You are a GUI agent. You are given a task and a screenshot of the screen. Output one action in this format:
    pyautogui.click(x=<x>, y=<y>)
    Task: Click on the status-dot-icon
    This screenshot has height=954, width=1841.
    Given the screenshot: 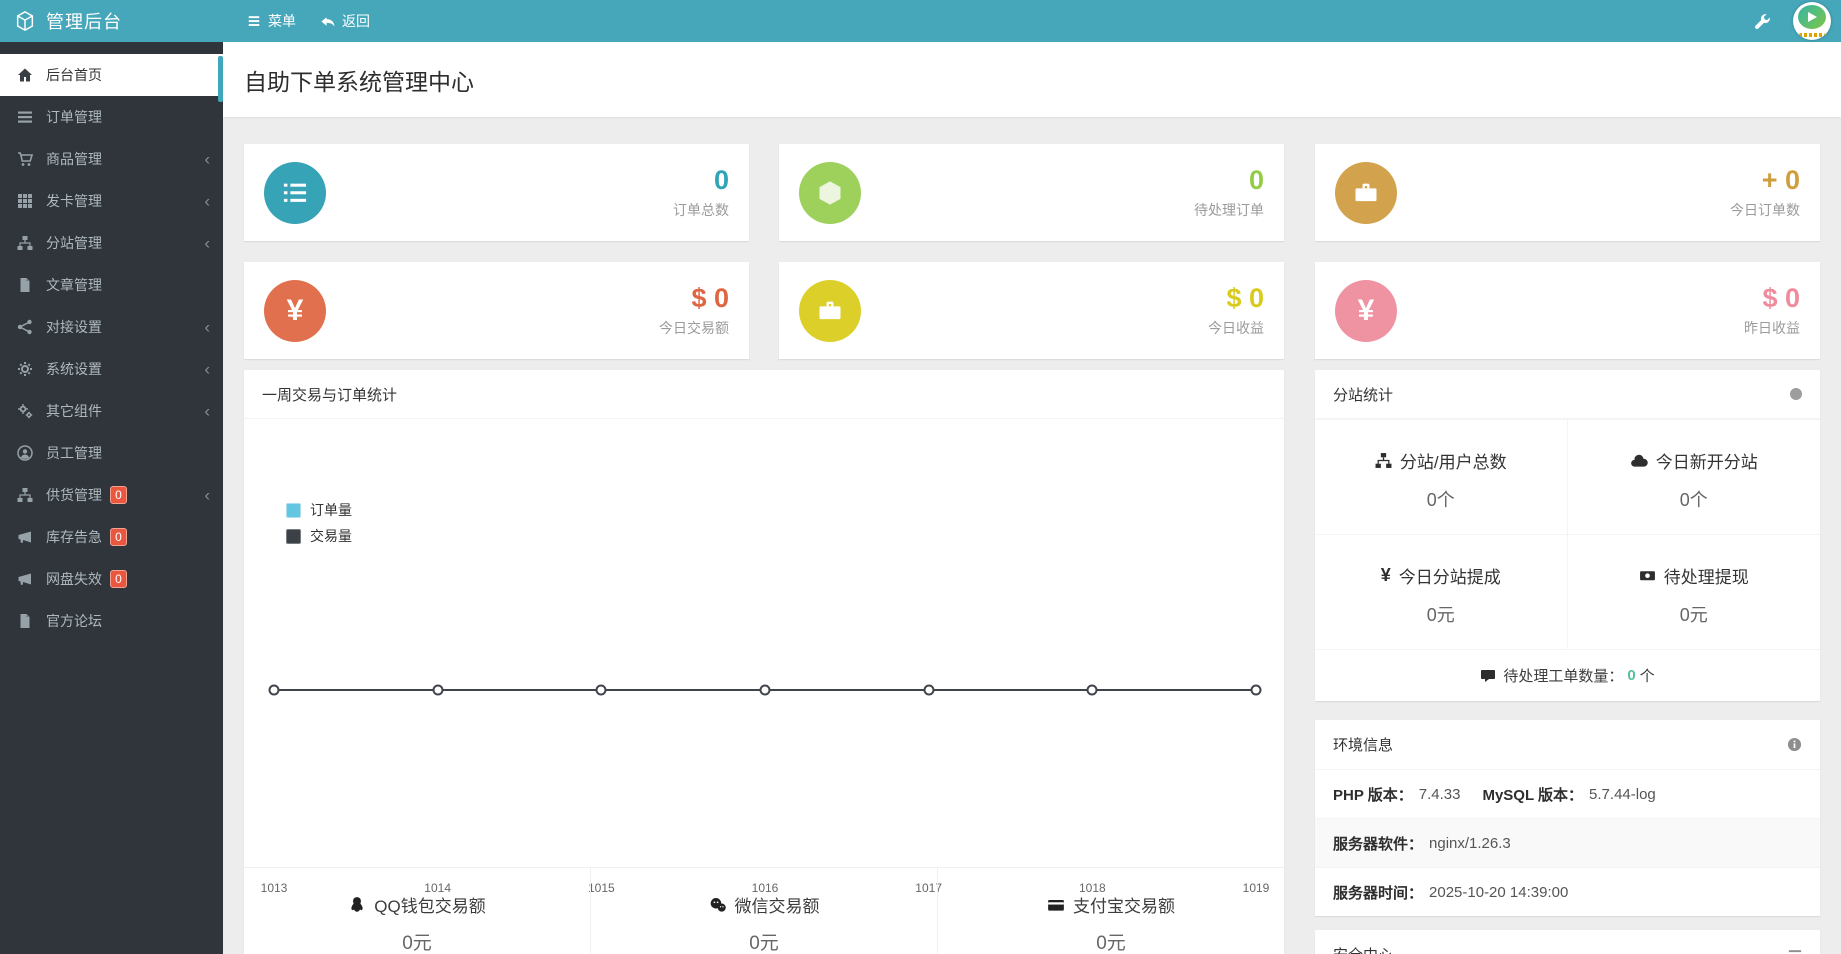 What is the action you would take?
    pyautogui.click(x=1796, y=394)
    